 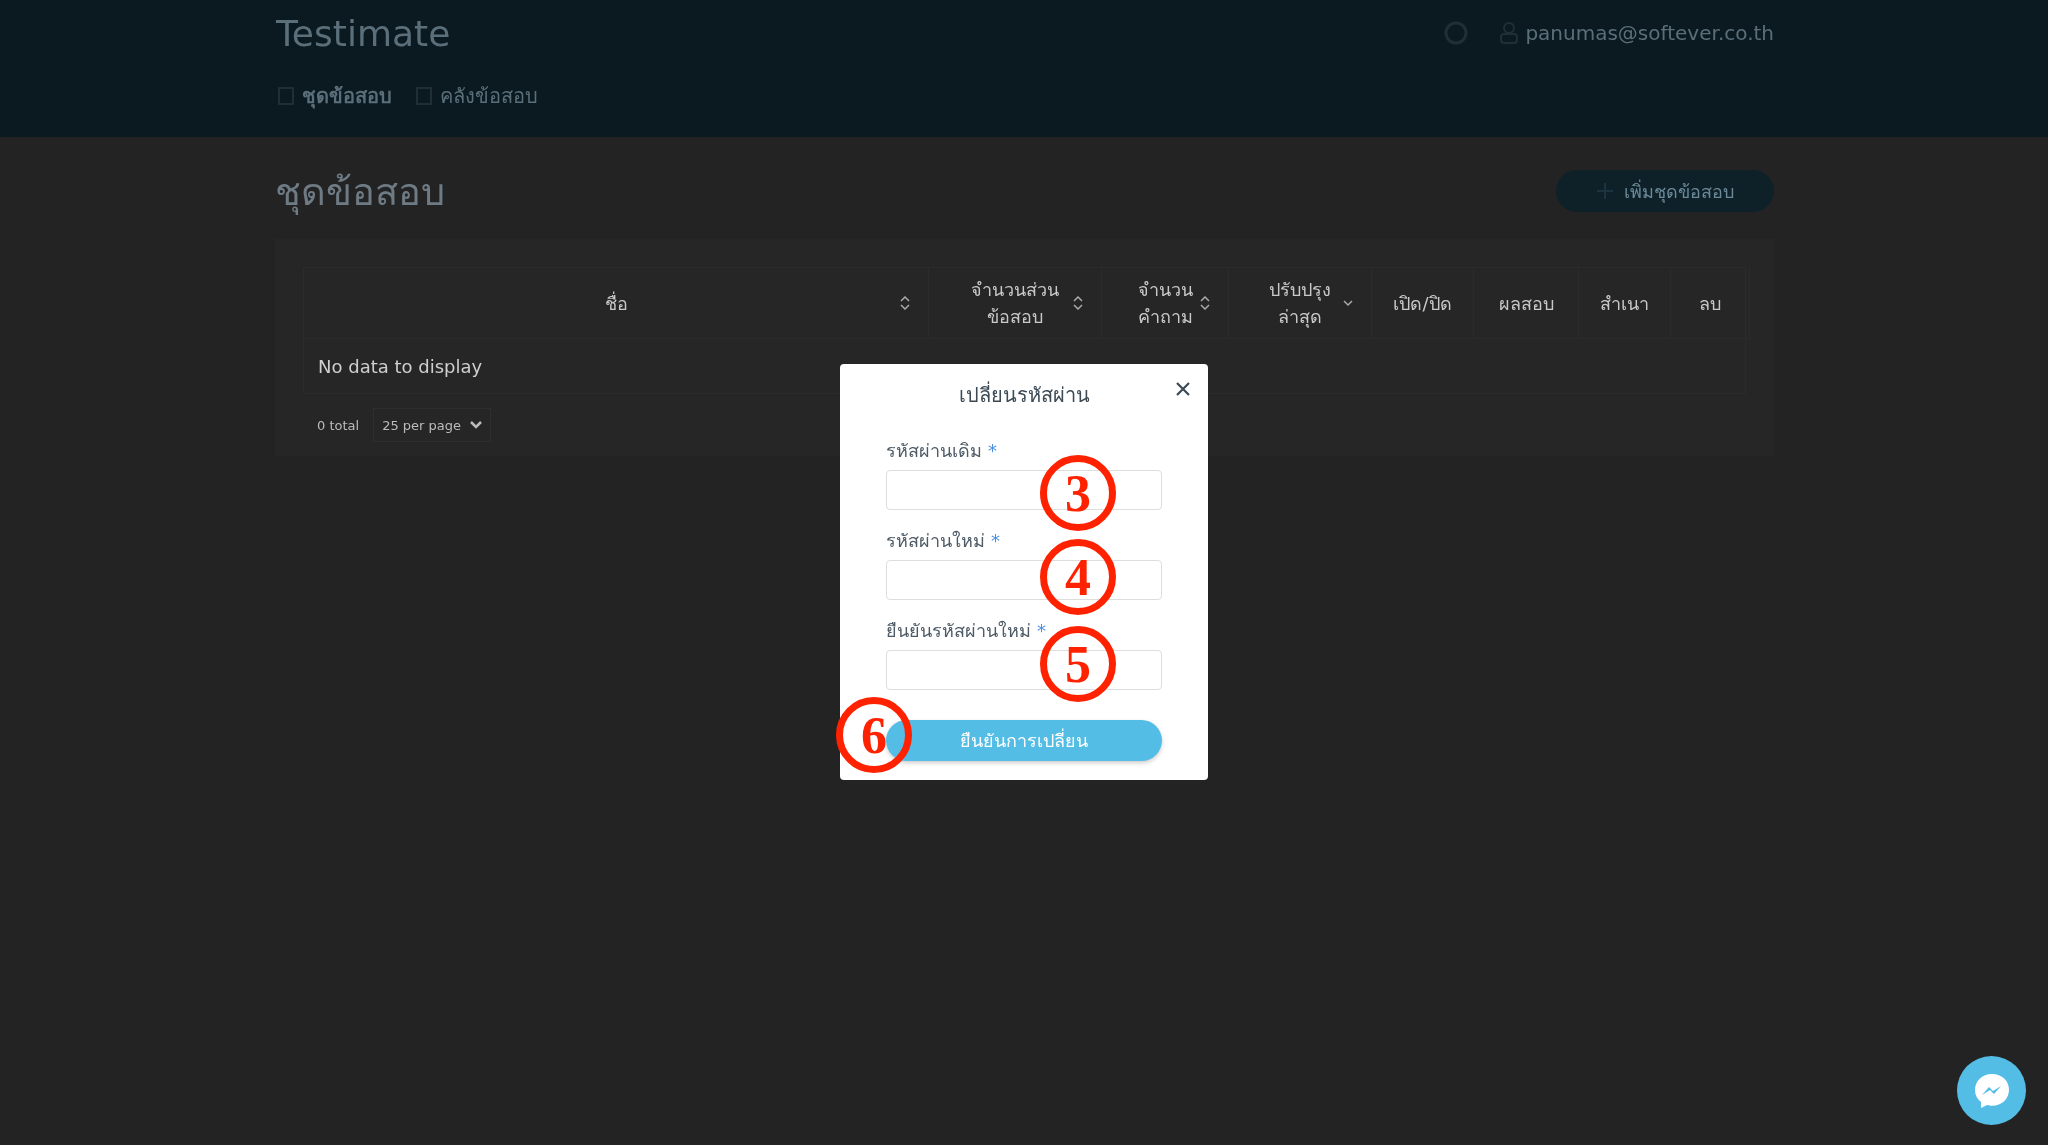 I want to click on field-label: รหัสผ่านเดิม *, so click(x=942, y=451).